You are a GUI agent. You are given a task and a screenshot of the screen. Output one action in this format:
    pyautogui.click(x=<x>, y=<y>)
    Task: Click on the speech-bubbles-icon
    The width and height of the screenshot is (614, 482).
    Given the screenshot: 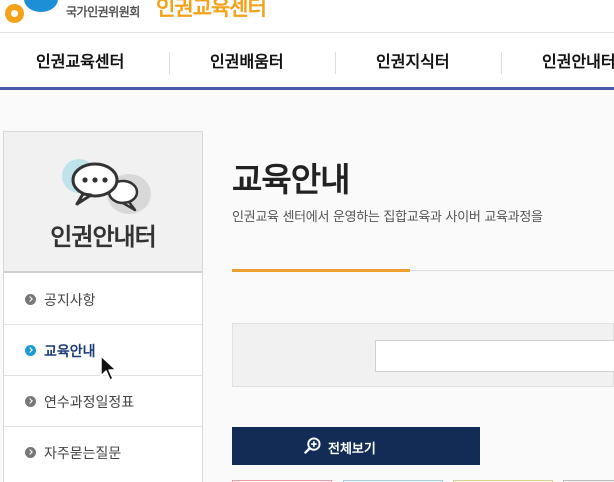 What is the action you would take?
    pyautogui.click(x=106, y=186)
    